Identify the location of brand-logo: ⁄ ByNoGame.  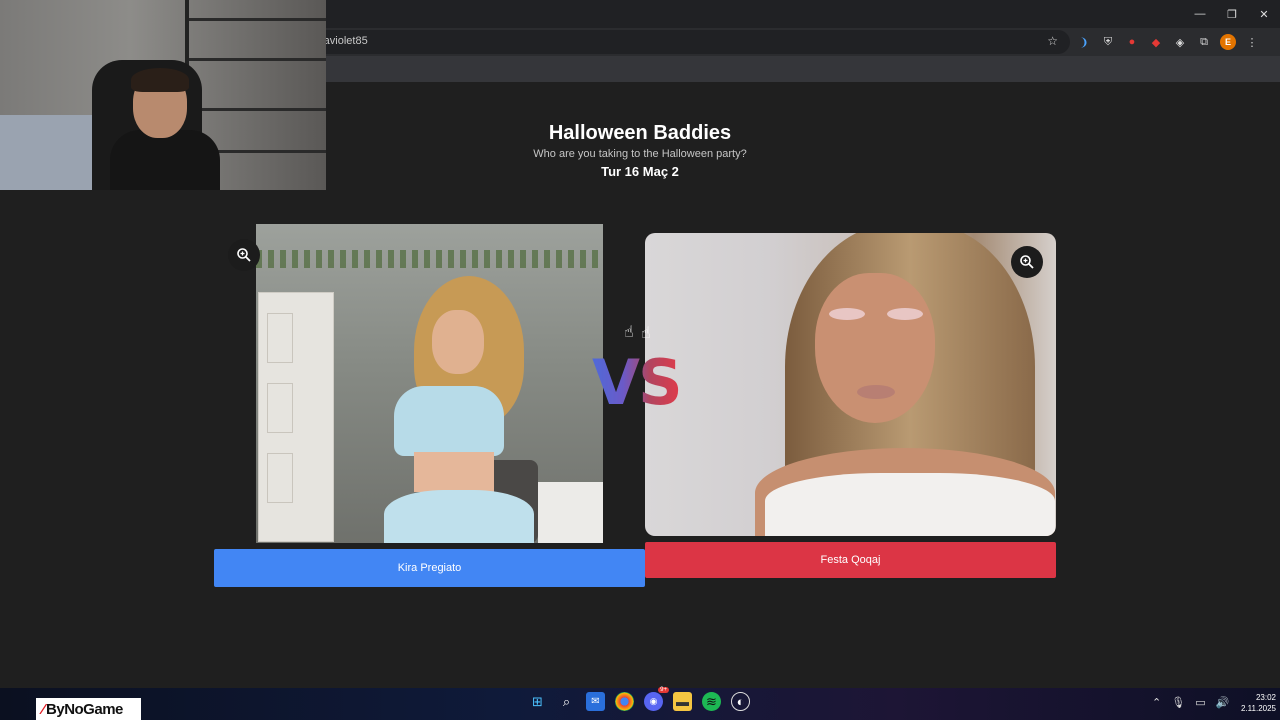
(88, 709).